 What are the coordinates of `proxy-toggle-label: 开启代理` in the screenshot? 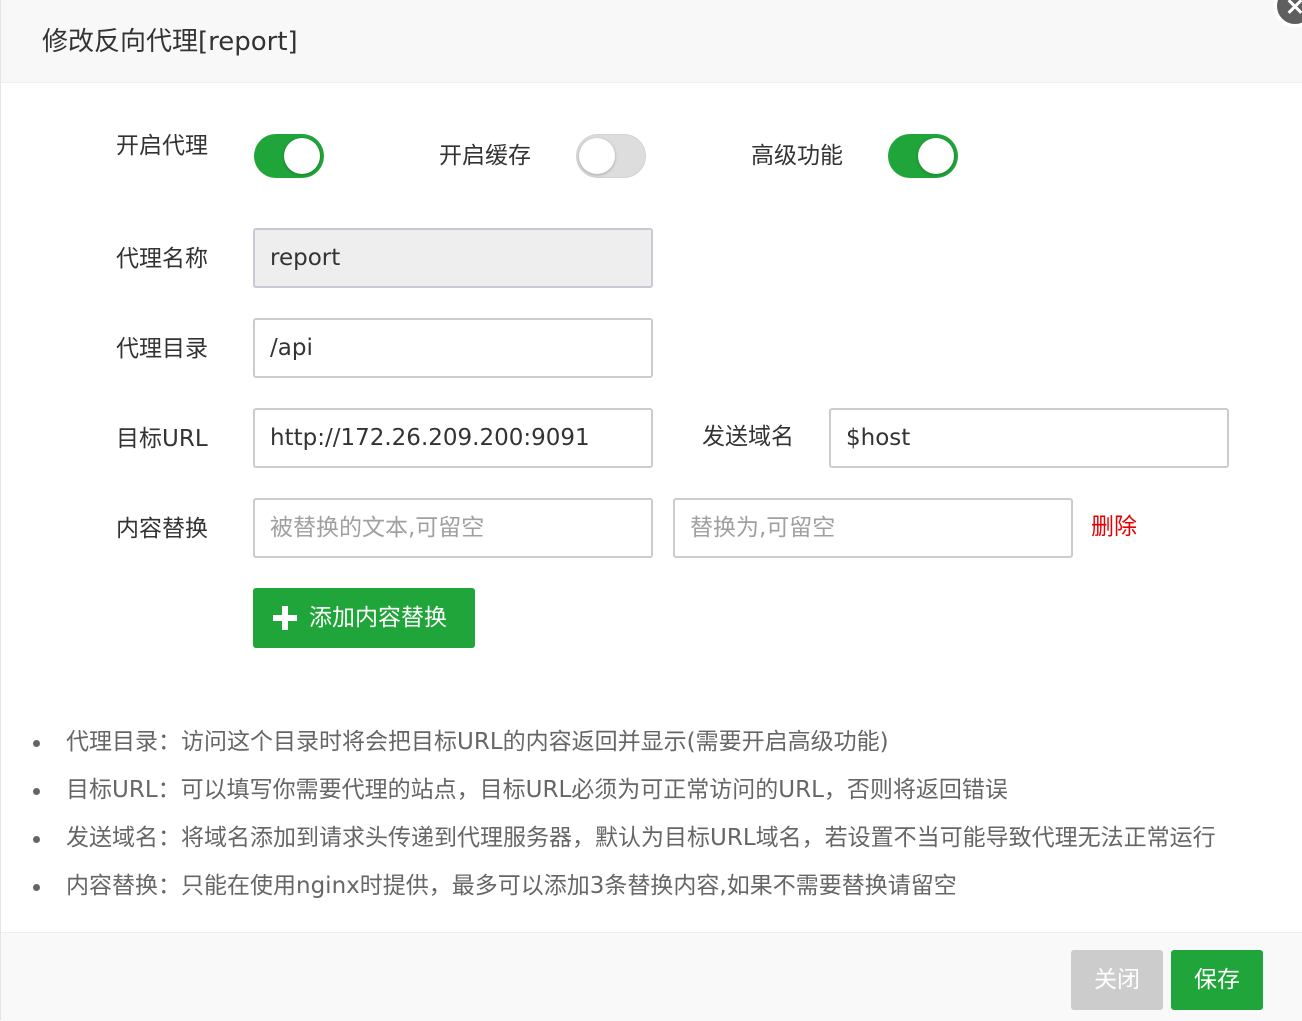 It's located at (162, 146).